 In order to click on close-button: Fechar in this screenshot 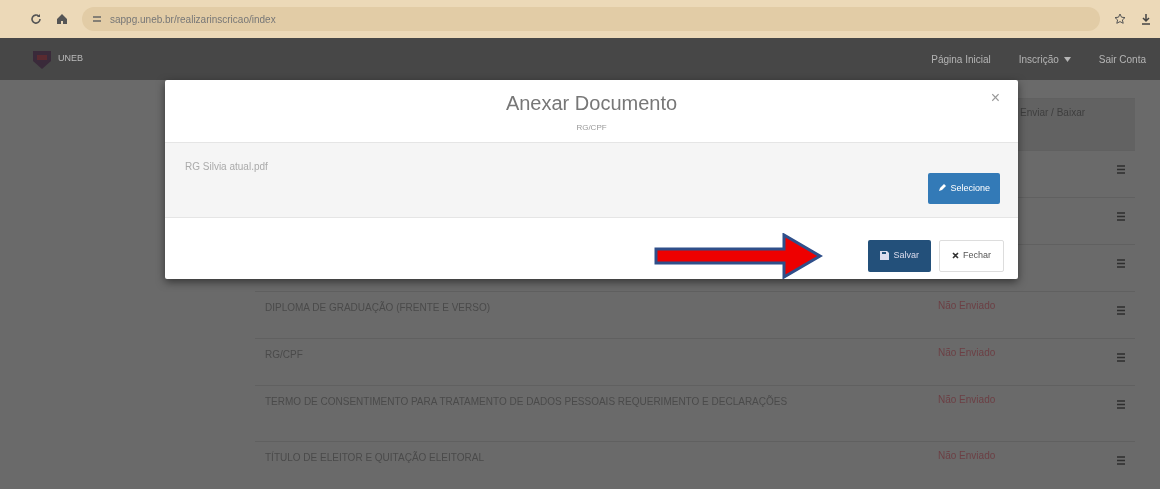, I will do `click(971, 256)`.